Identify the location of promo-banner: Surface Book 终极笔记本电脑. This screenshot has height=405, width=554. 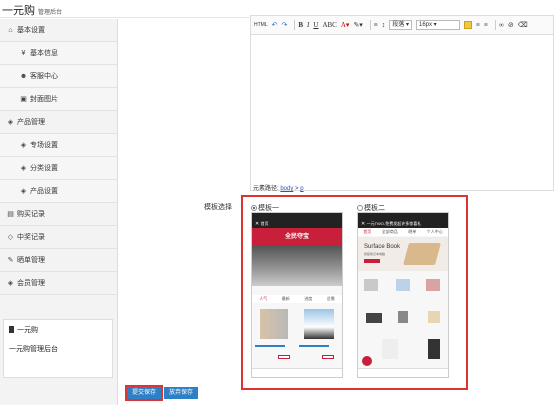
(403, 254).